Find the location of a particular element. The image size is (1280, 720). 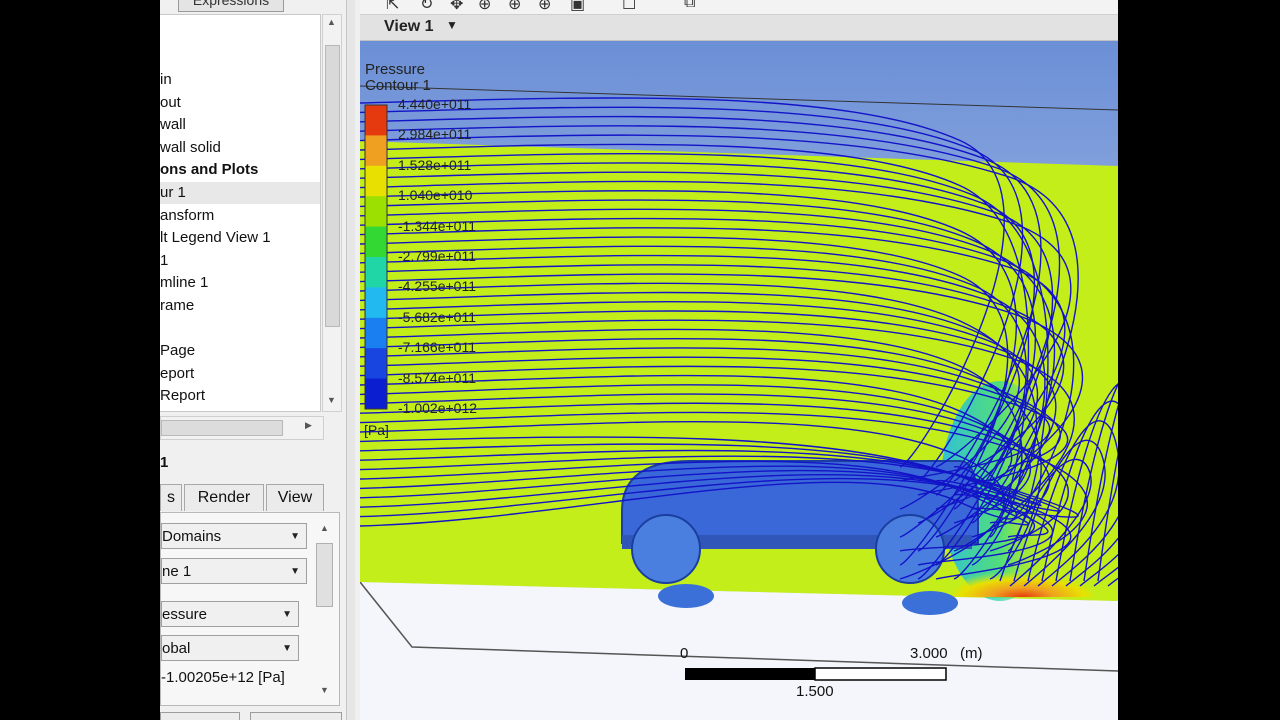

ruler-white-segment is located at coordinates (880, 674).